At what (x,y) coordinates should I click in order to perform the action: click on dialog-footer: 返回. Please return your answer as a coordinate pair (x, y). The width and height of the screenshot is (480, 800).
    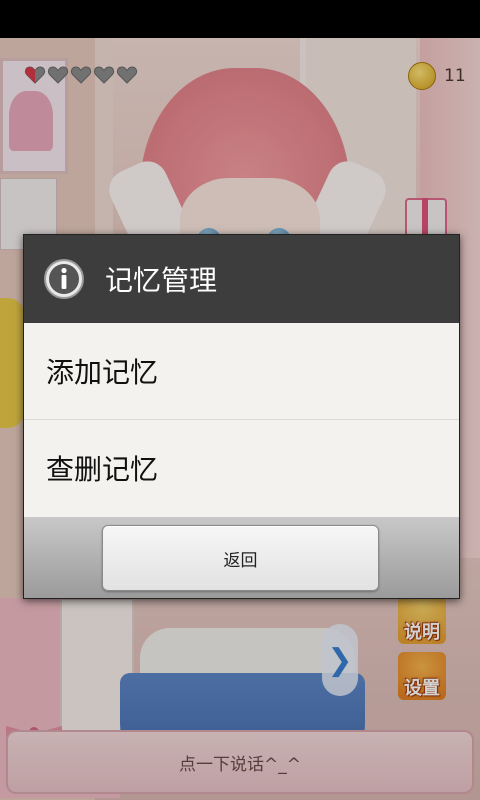
    Looking at the image, I should click on (241, 557).